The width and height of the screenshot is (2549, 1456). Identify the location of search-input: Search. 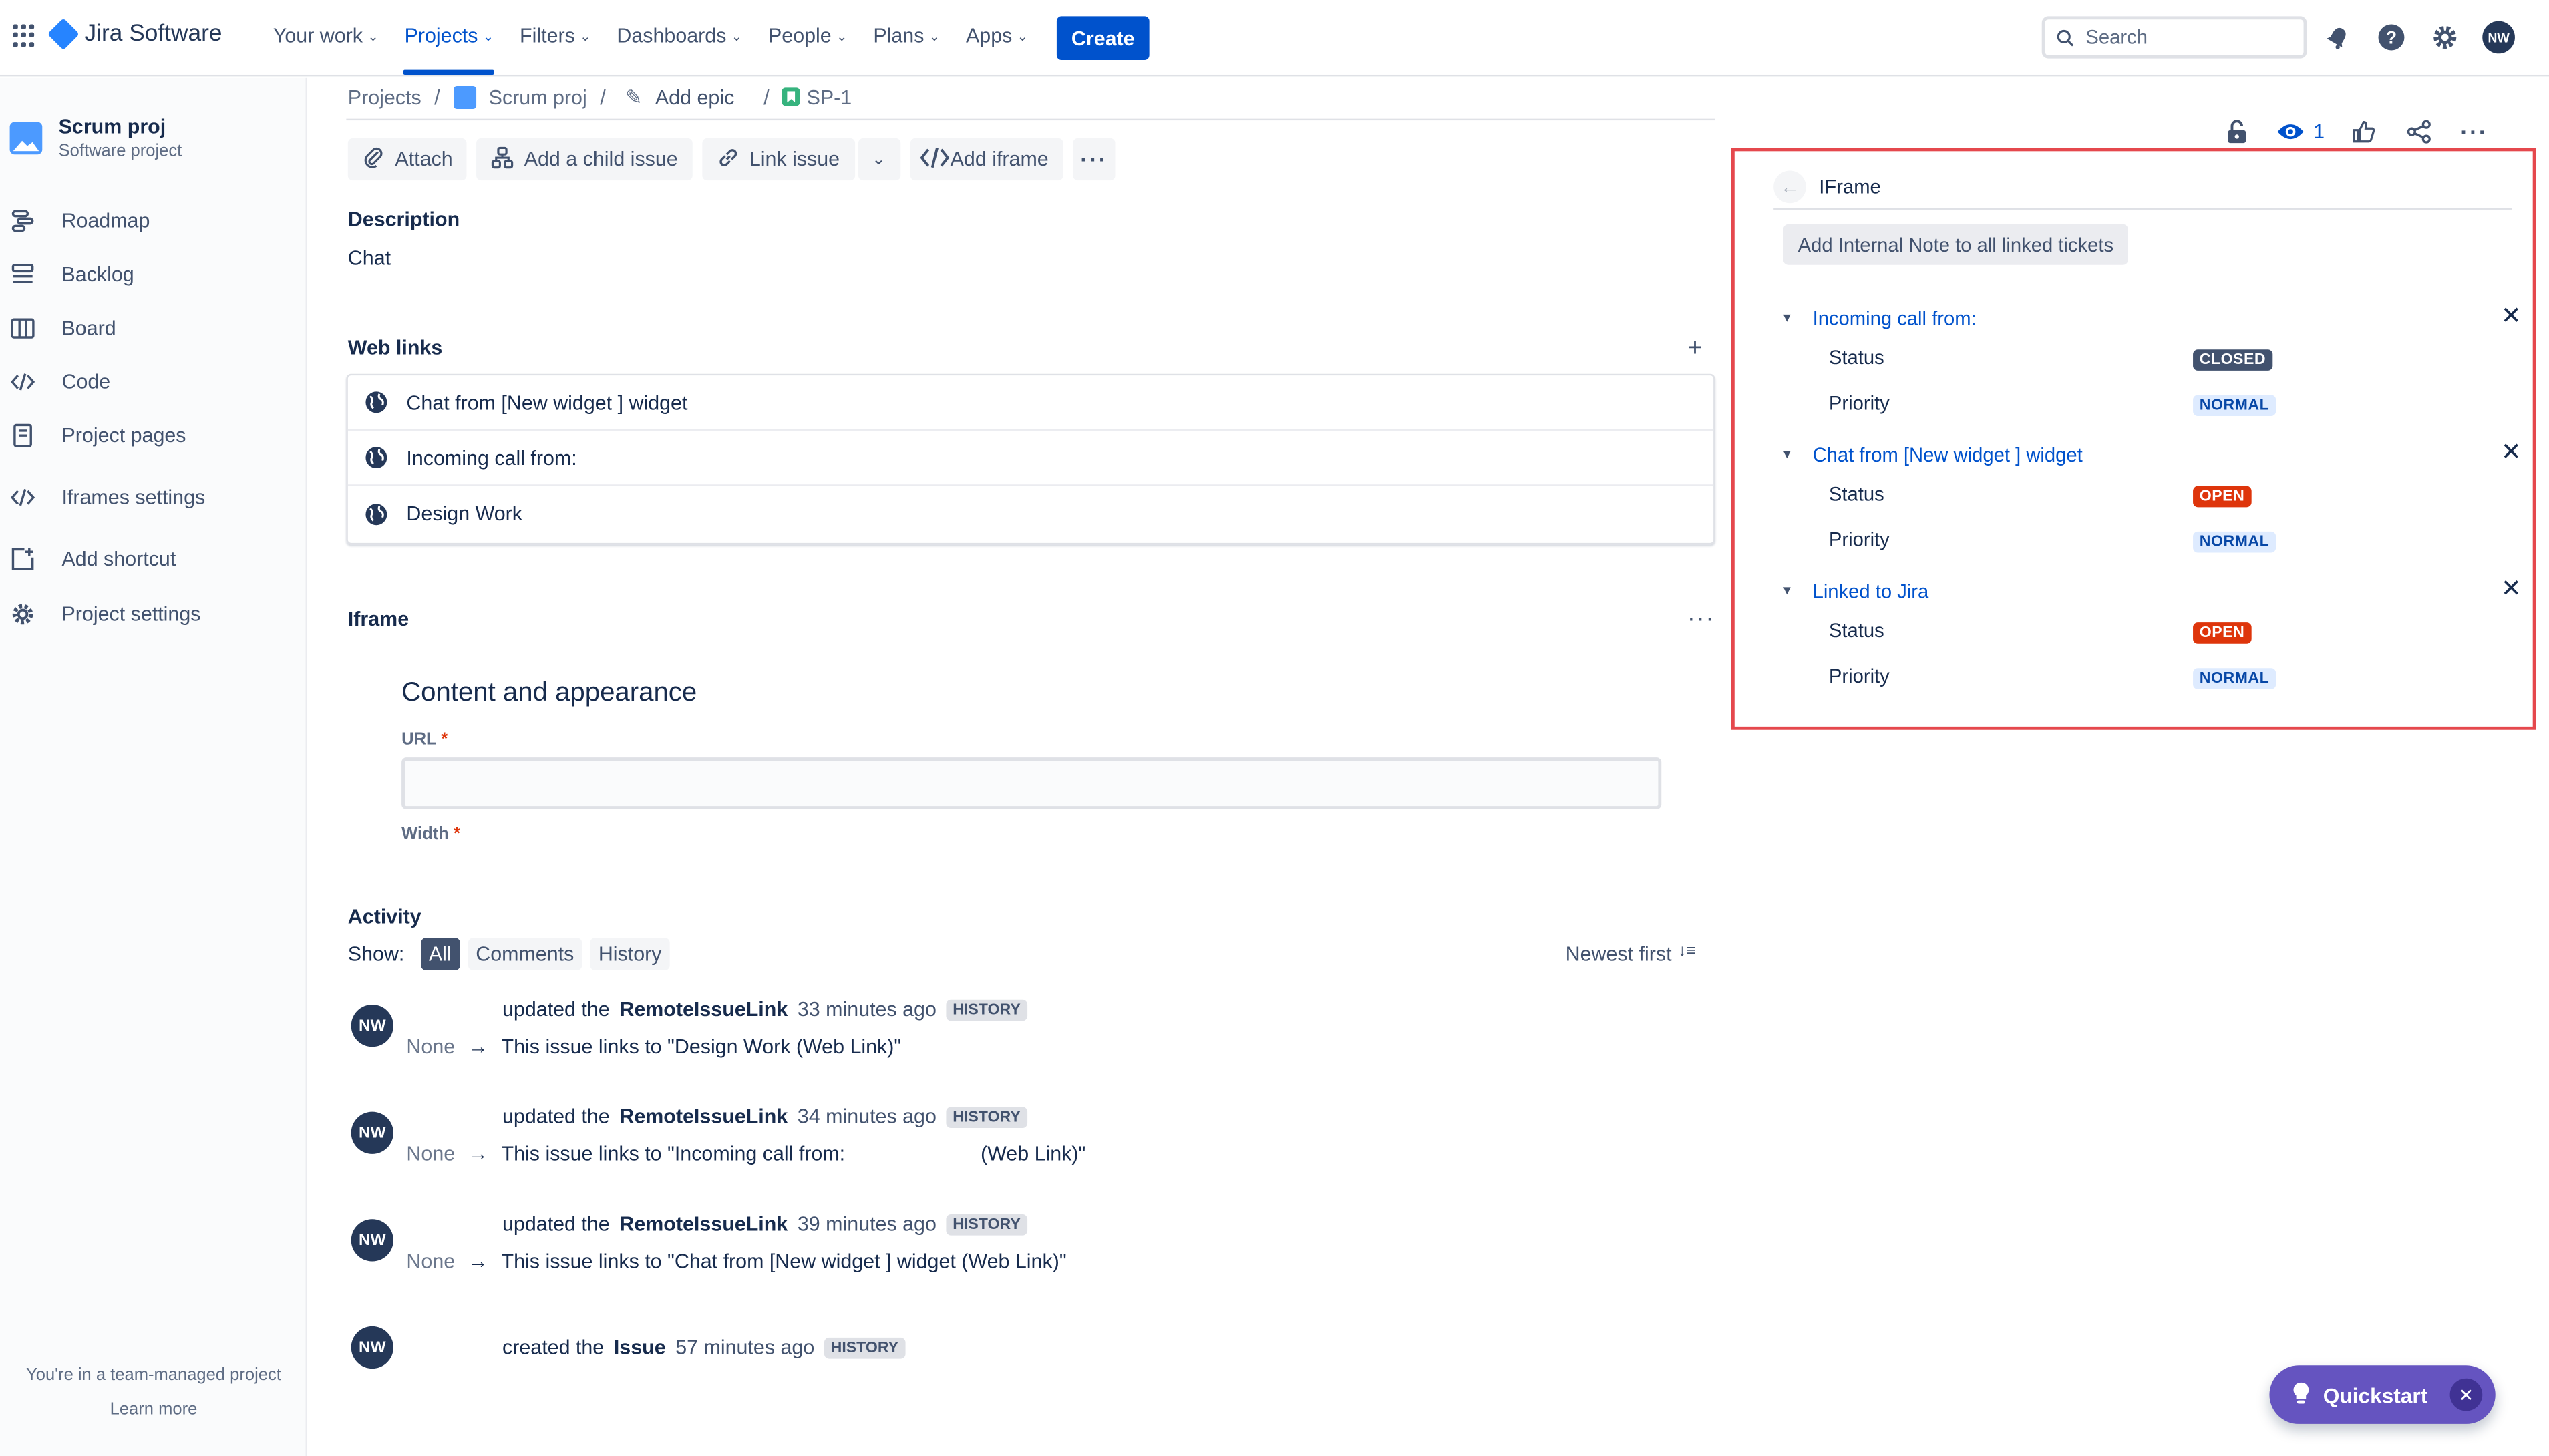
(2174, 37).